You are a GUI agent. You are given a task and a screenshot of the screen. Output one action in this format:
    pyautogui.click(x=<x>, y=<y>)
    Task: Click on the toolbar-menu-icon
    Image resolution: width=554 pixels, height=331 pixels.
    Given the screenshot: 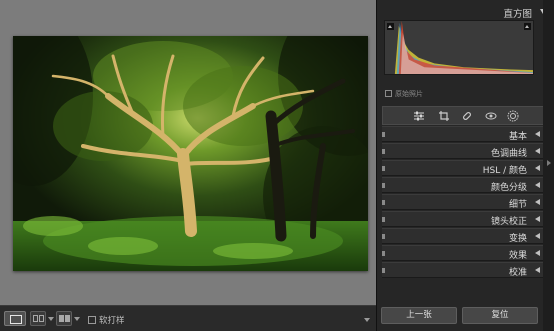 What is the action you would take?
    pyautogui.click(x=367, y=320)
    